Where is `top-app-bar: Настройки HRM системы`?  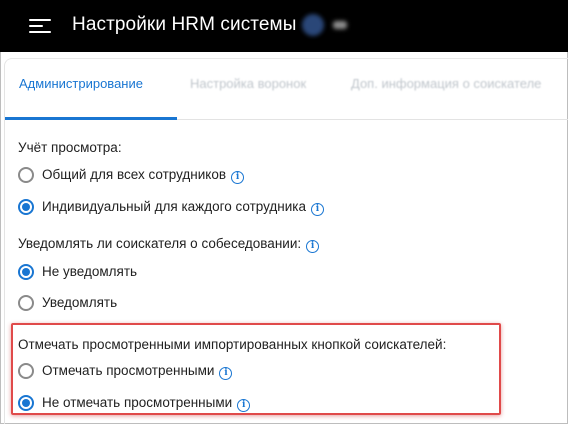 top-app-bar: Настройки HRM системы is located at coordinates (284, 26).